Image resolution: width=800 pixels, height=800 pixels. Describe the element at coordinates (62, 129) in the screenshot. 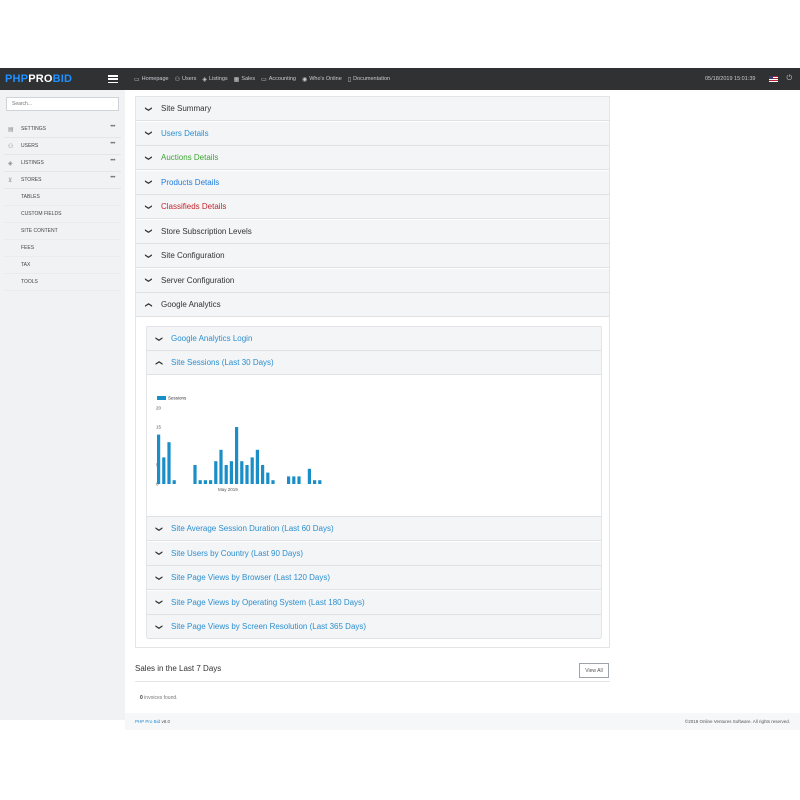

I see `sidebar-item-settings: ▤ SETTINGS •••` at that location.